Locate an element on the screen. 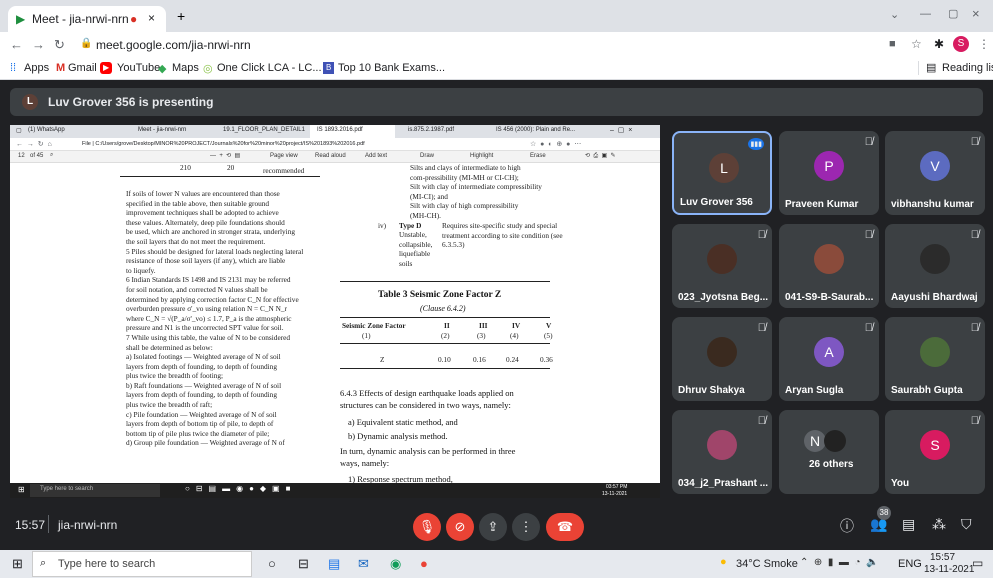  pdf-text-line: plus twice the breadth of footing; is located at coordinates (175, 376).